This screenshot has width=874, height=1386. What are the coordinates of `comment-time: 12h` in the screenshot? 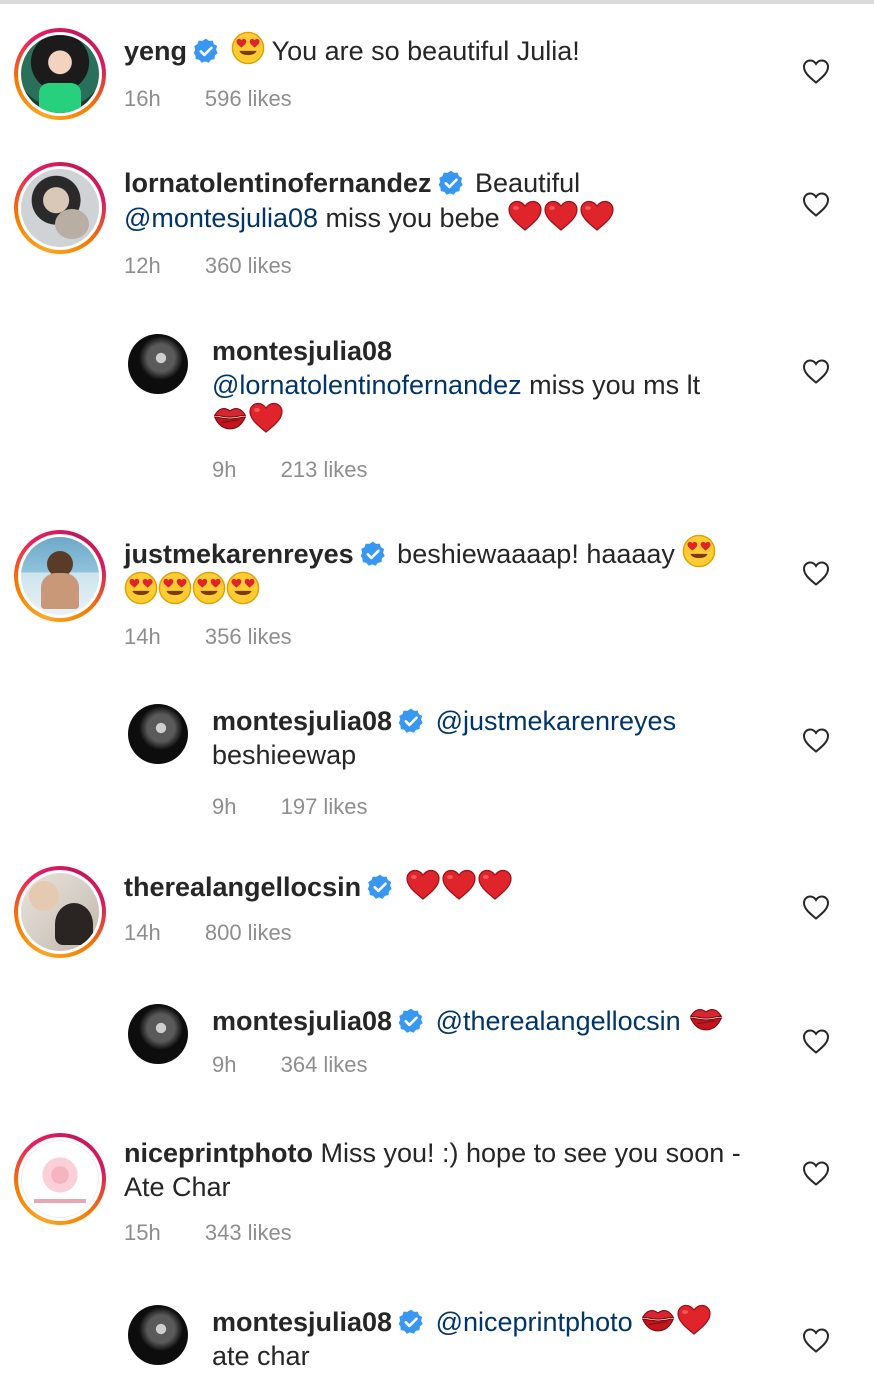 It's located at (142, 265).